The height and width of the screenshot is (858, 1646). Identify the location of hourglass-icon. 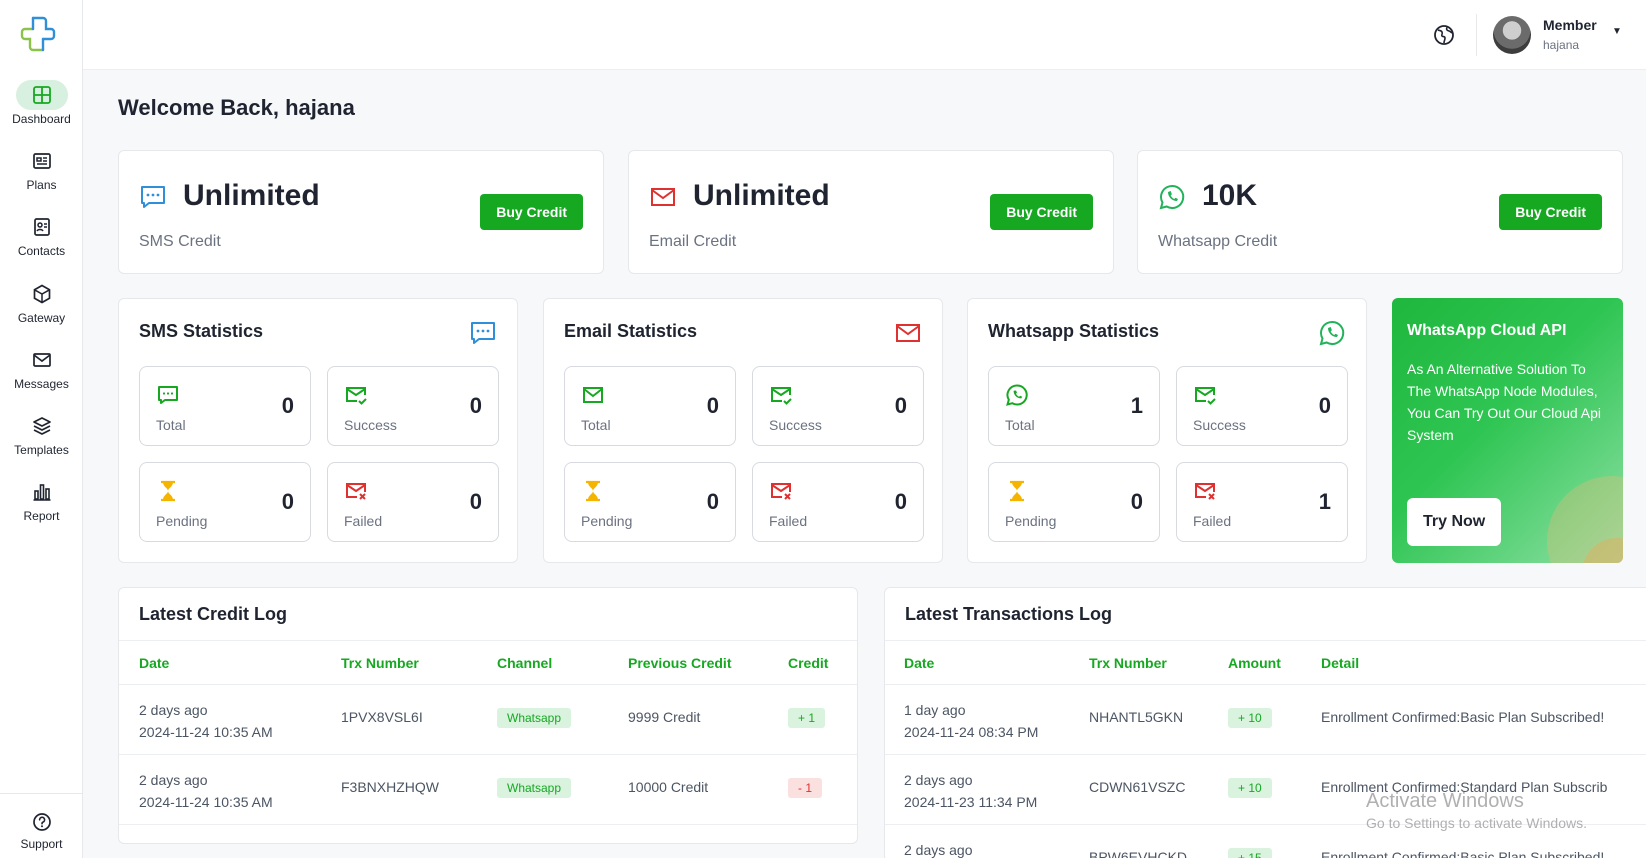
(168, 491).